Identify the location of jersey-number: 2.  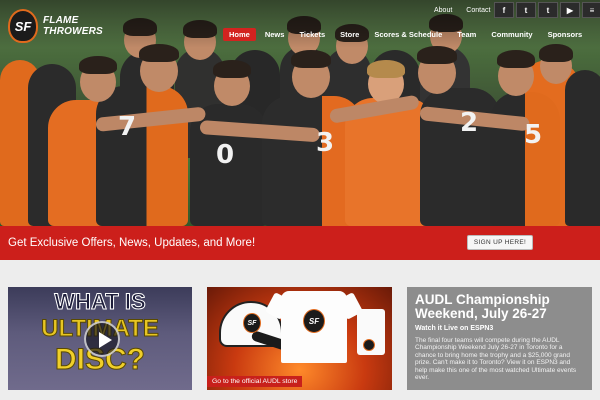
(469, 123).